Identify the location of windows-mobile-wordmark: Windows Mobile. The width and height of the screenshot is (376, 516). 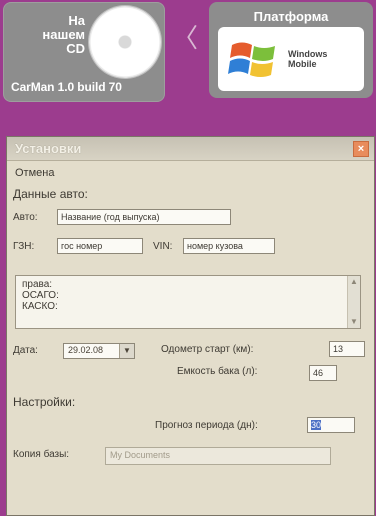
(307, 59).